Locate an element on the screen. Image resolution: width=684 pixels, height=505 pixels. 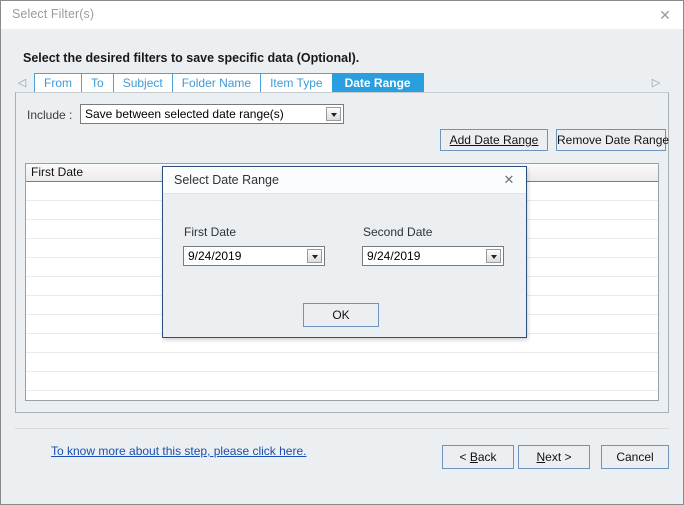
add-date-range-button: Add Date Range is located at coordinates (494, 140).